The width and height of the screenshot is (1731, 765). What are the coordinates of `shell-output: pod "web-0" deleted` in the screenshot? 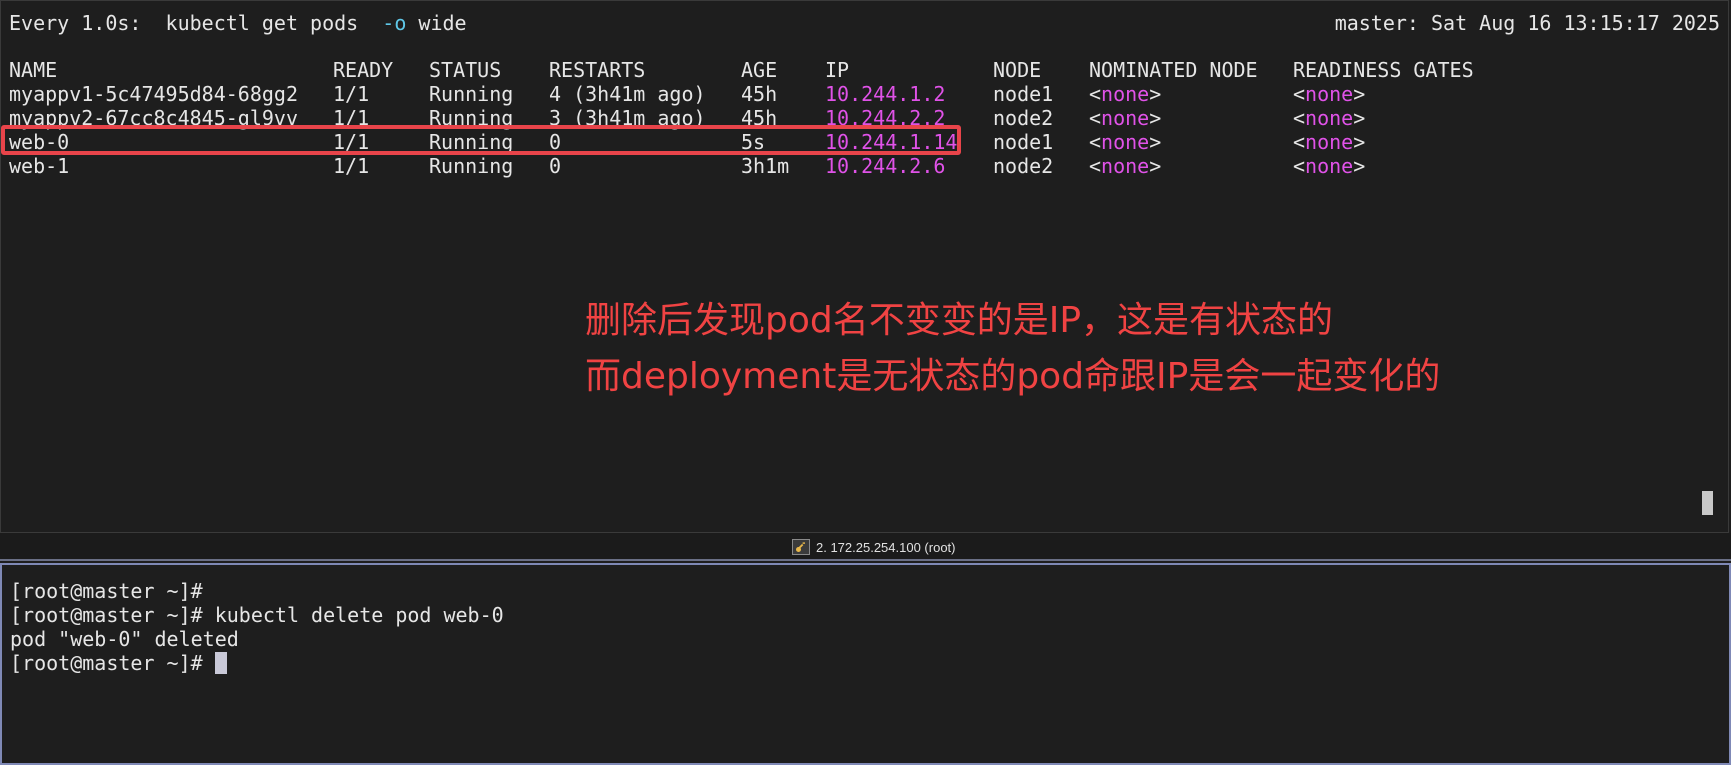 It's located at (124, 639).